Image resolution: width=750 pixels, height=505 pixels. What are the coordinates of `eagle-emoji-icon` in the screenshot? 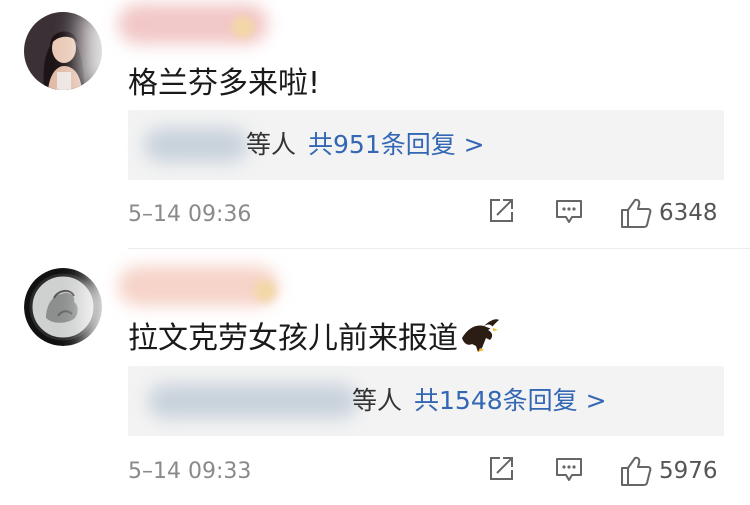 It's located at (480, 340).